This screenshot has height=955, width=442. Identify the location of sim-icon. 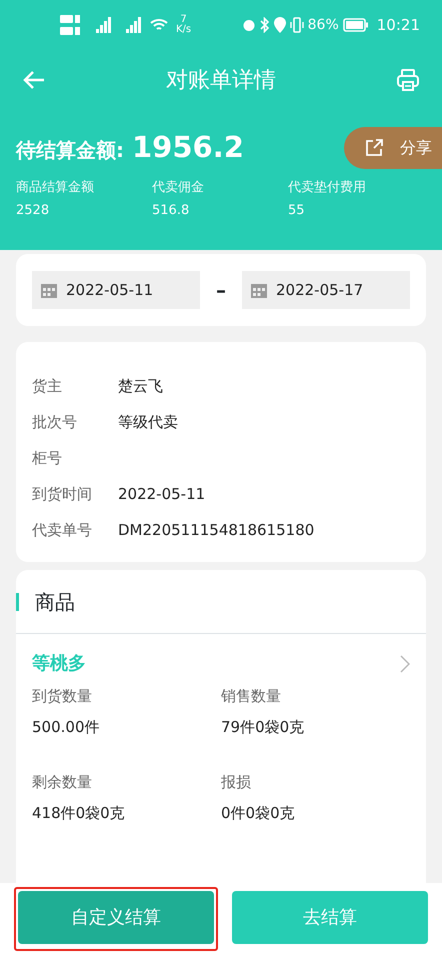
(71, 25).